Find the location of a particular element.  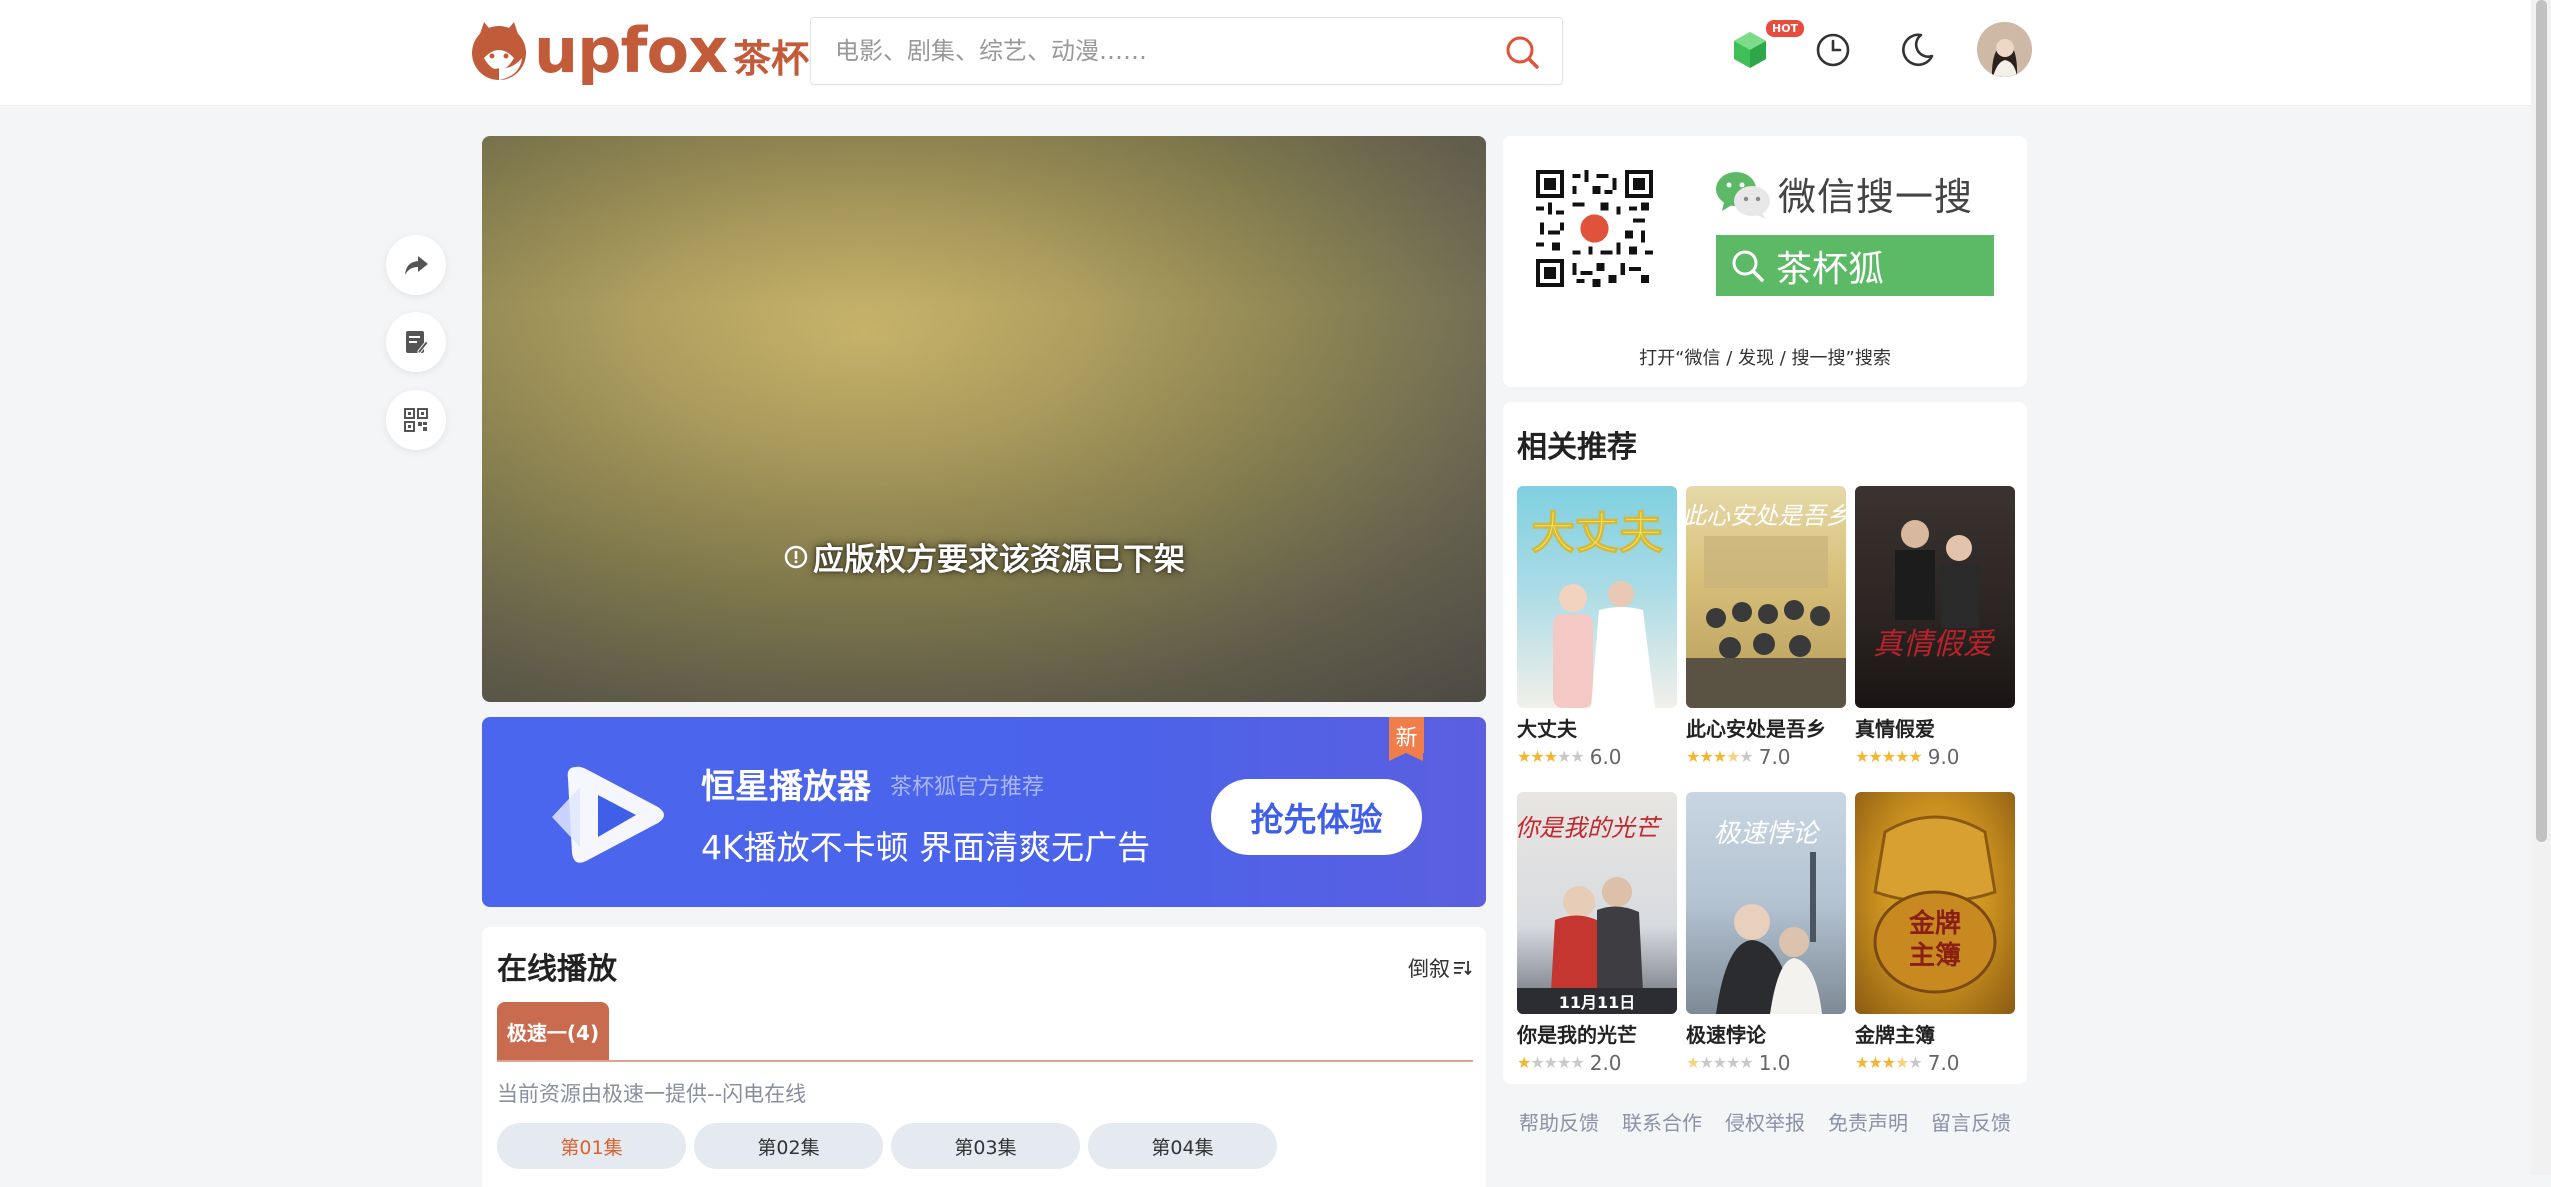

poster-image: 你是我的光芒 11月11日 is located at coordinates (1597, 903).